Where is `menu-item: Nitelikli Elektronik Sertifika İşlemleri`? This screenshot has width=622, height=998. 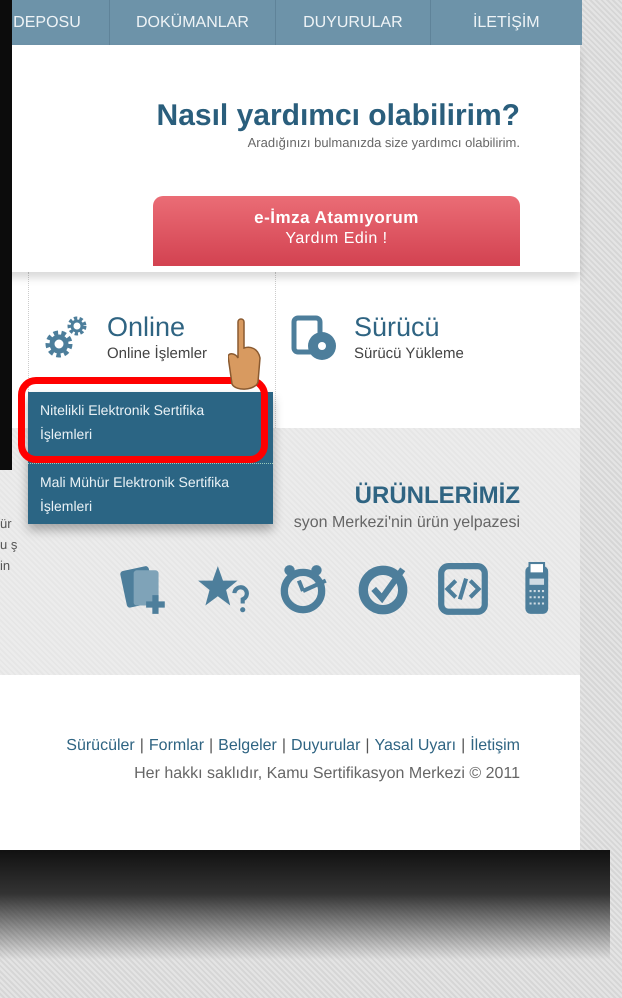
menu-item: Nitelikli Elektronik Sertifika İşlemleri is located at coordinates (142, 422).